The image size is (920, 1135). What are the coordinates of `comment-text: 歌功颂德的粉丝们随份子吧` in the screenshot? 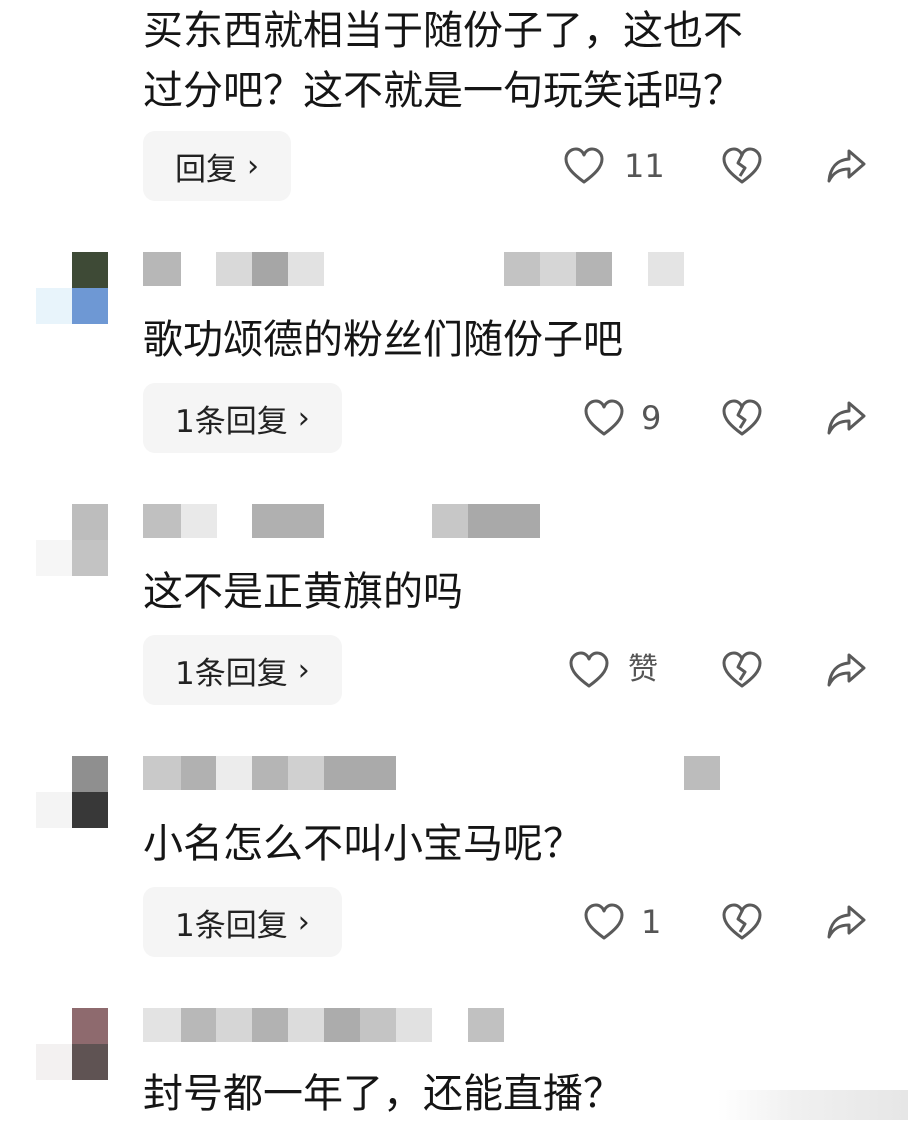 It's located at (383, 340).